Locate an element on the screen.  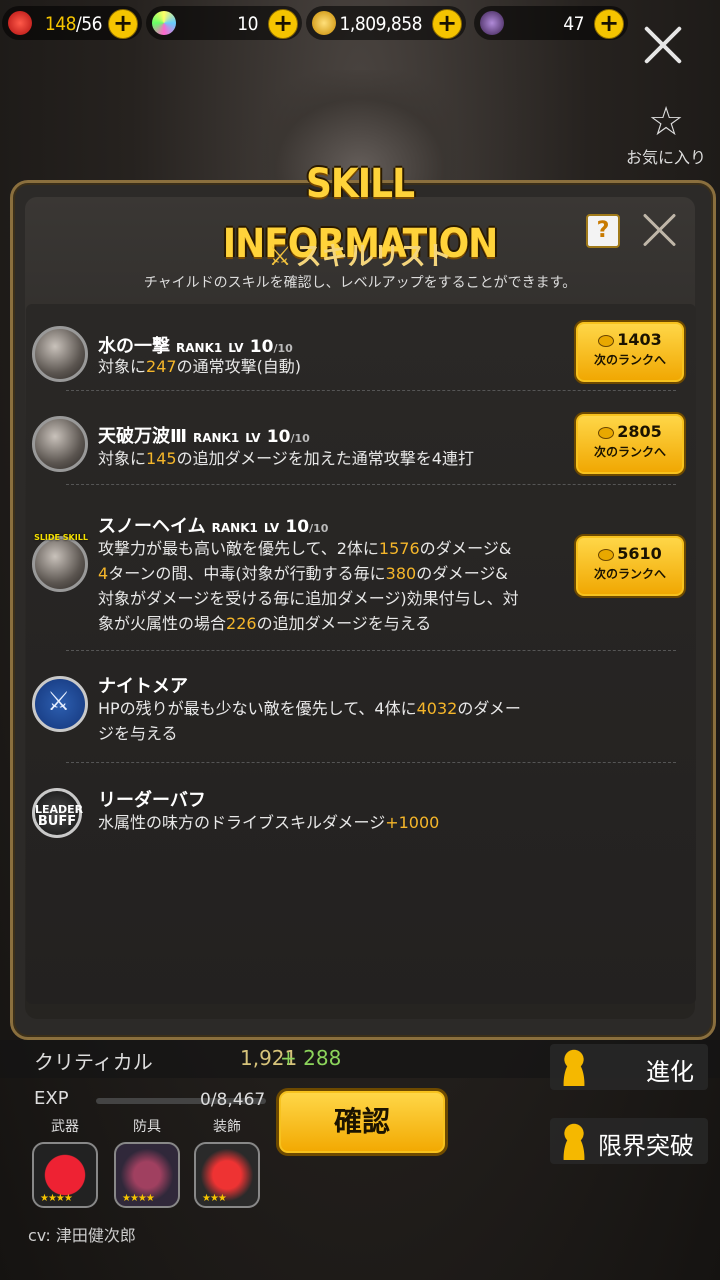
leader-buff-icon: LEADER BUFF is located at coordinates (57, 813).